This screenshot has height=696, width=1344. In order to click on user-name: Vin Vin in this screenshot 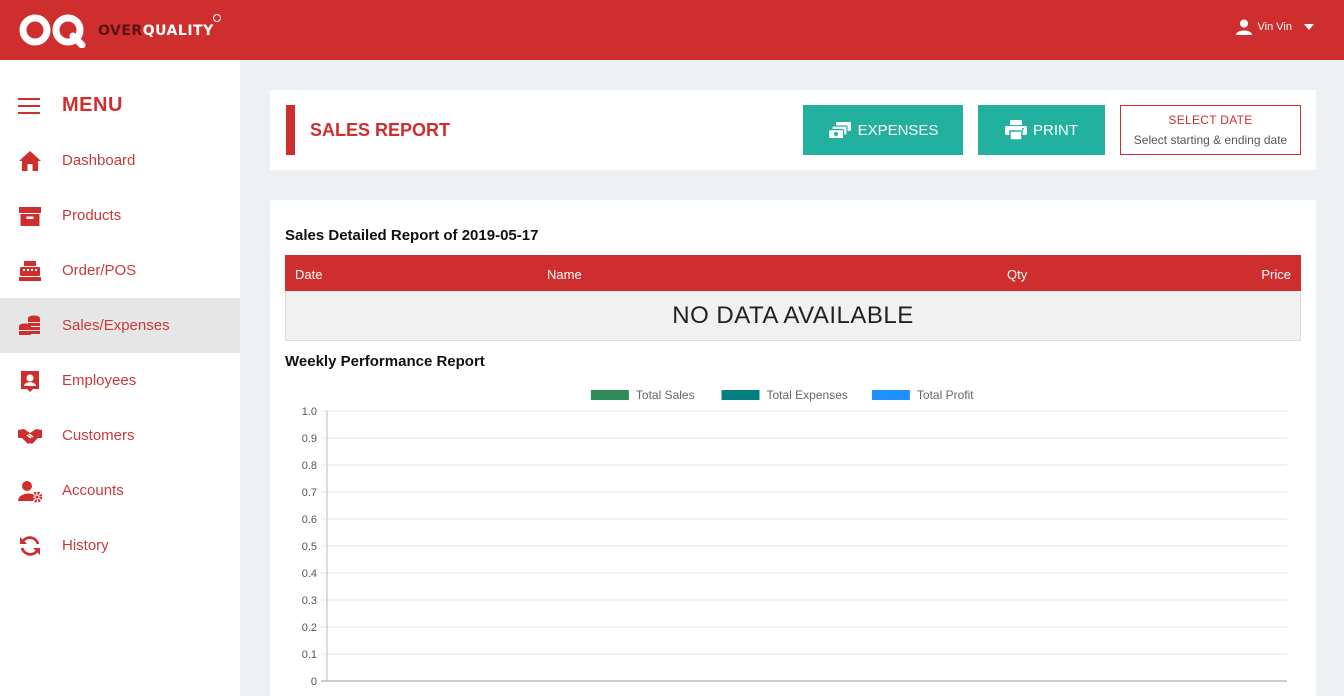, I will do `click(1274, 27)`.